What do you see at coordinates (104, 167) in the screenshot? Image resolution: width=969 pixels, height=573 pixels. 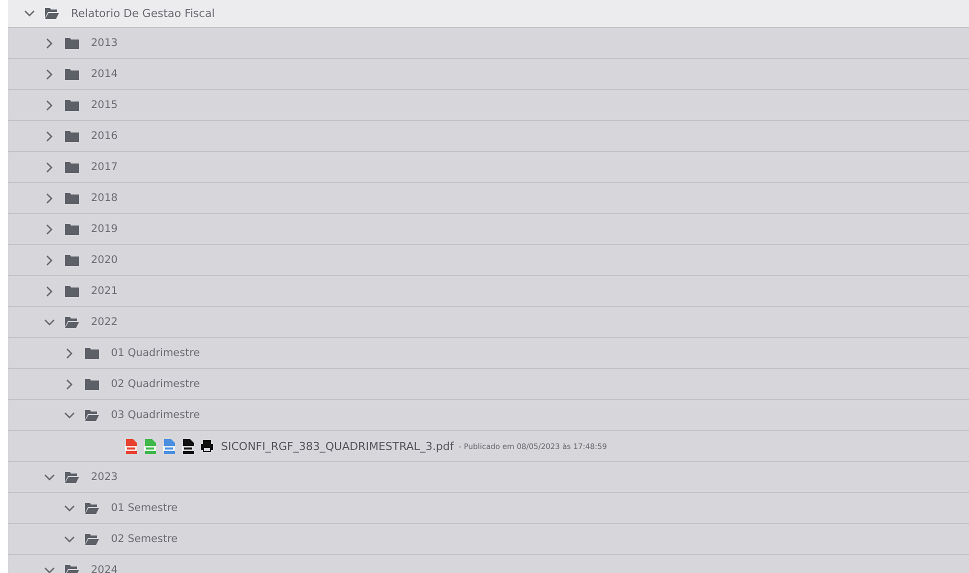 I see `folder-label: 2017` at bounding box center [104, 167].